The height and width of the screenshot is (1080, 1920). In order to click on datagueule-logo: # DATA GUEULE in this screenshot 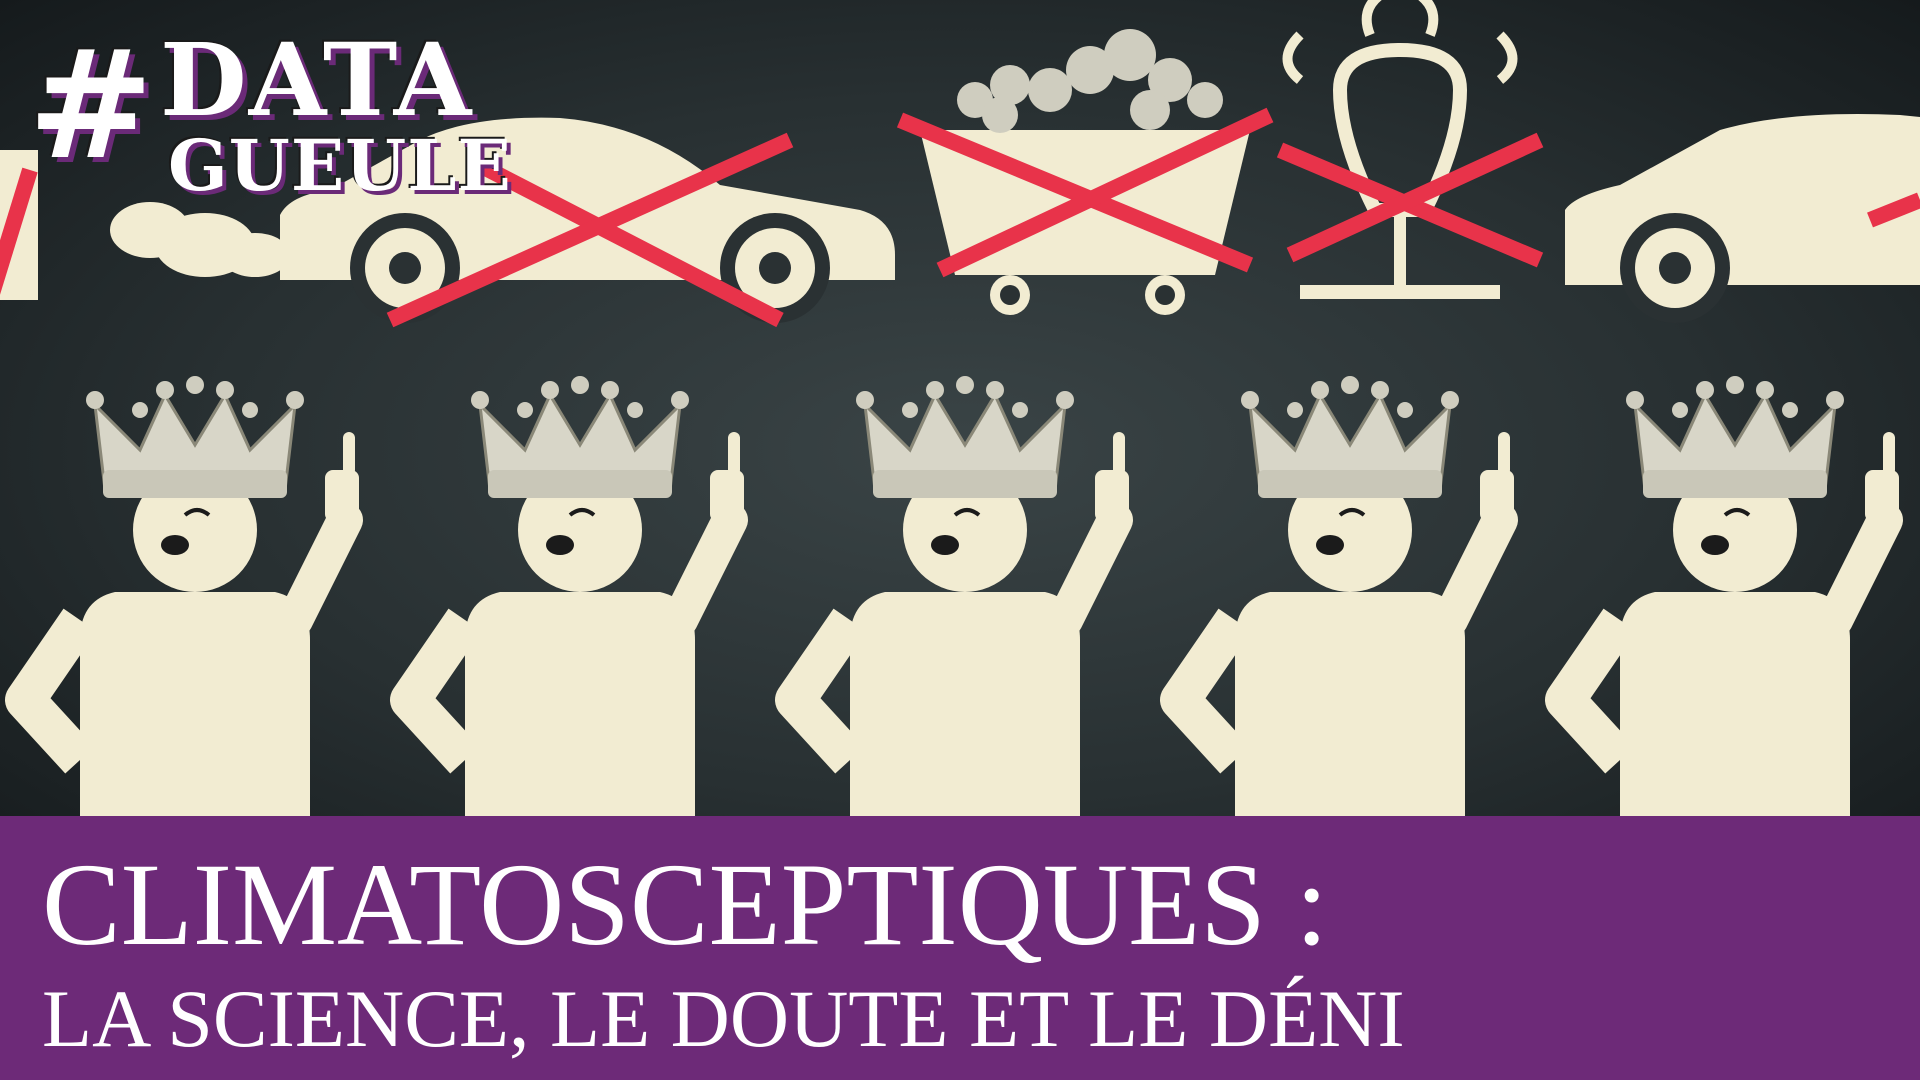, I will do `click(298, 117)`.